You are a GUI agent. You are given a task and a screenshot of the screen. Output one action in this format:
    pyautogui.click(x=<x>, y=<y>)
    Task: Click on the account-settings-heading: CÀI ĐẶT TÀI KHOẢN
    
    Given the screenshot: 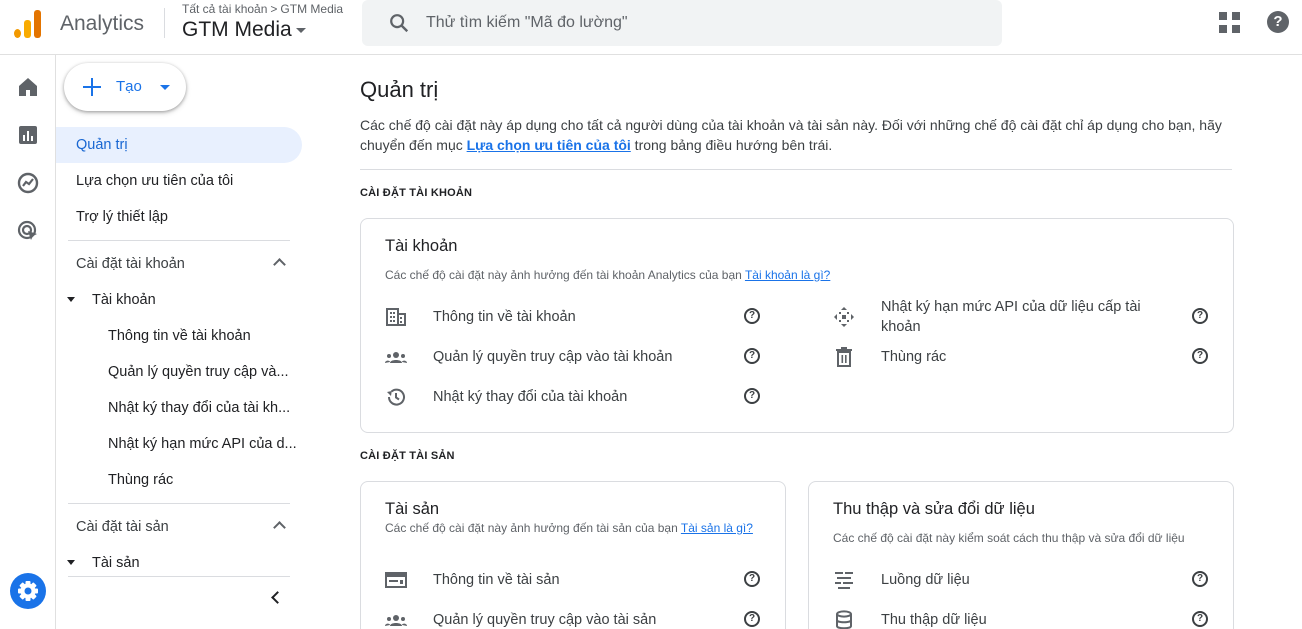 What is the action you would take?
    pyautogui.click(x=416, y=193)
    